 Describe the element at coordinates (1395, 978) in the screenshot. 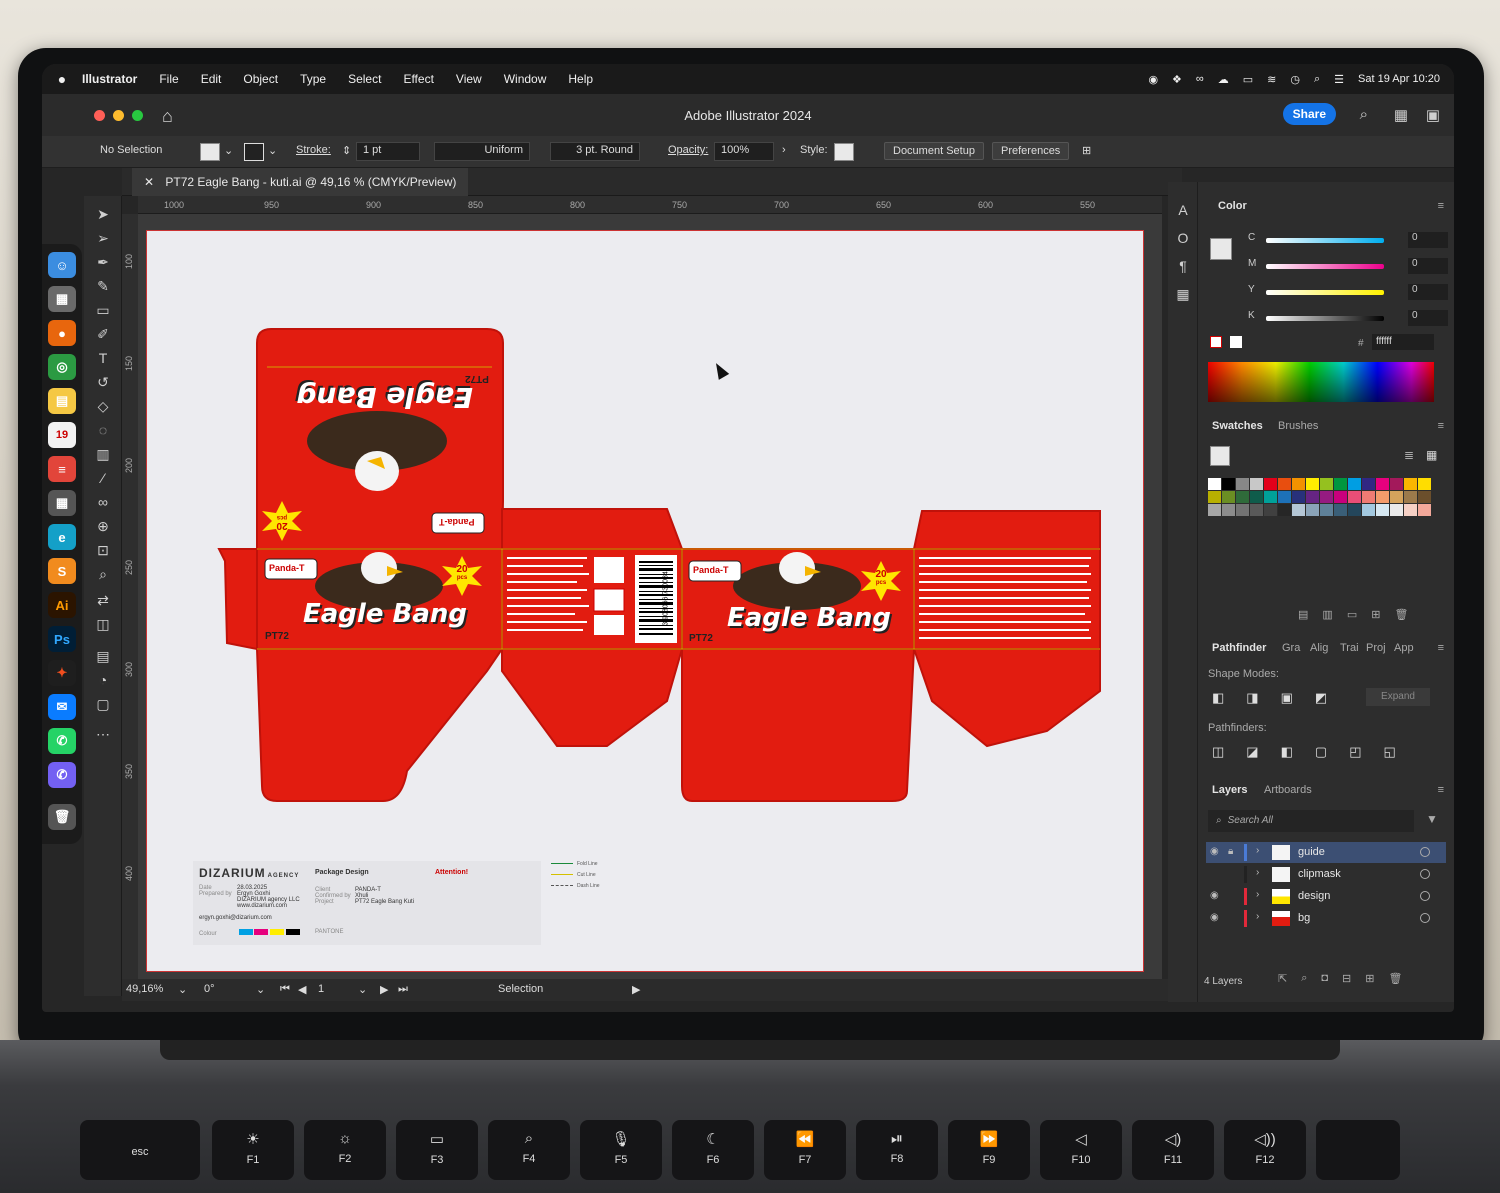

I see `delete-layer-icon: 🗑` at that location.